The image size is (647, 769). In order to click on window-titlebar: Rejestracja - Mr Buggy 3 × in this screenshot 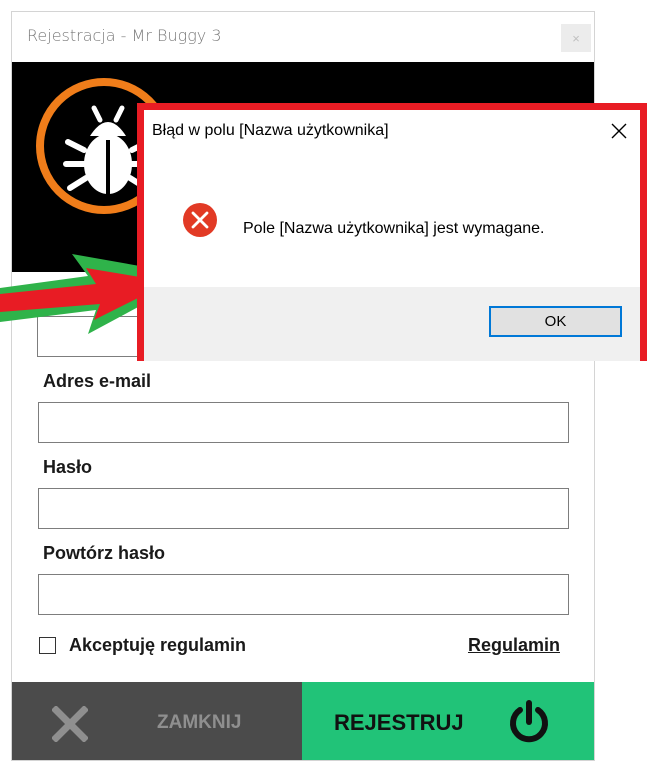, I will do `click(303, 37)`.